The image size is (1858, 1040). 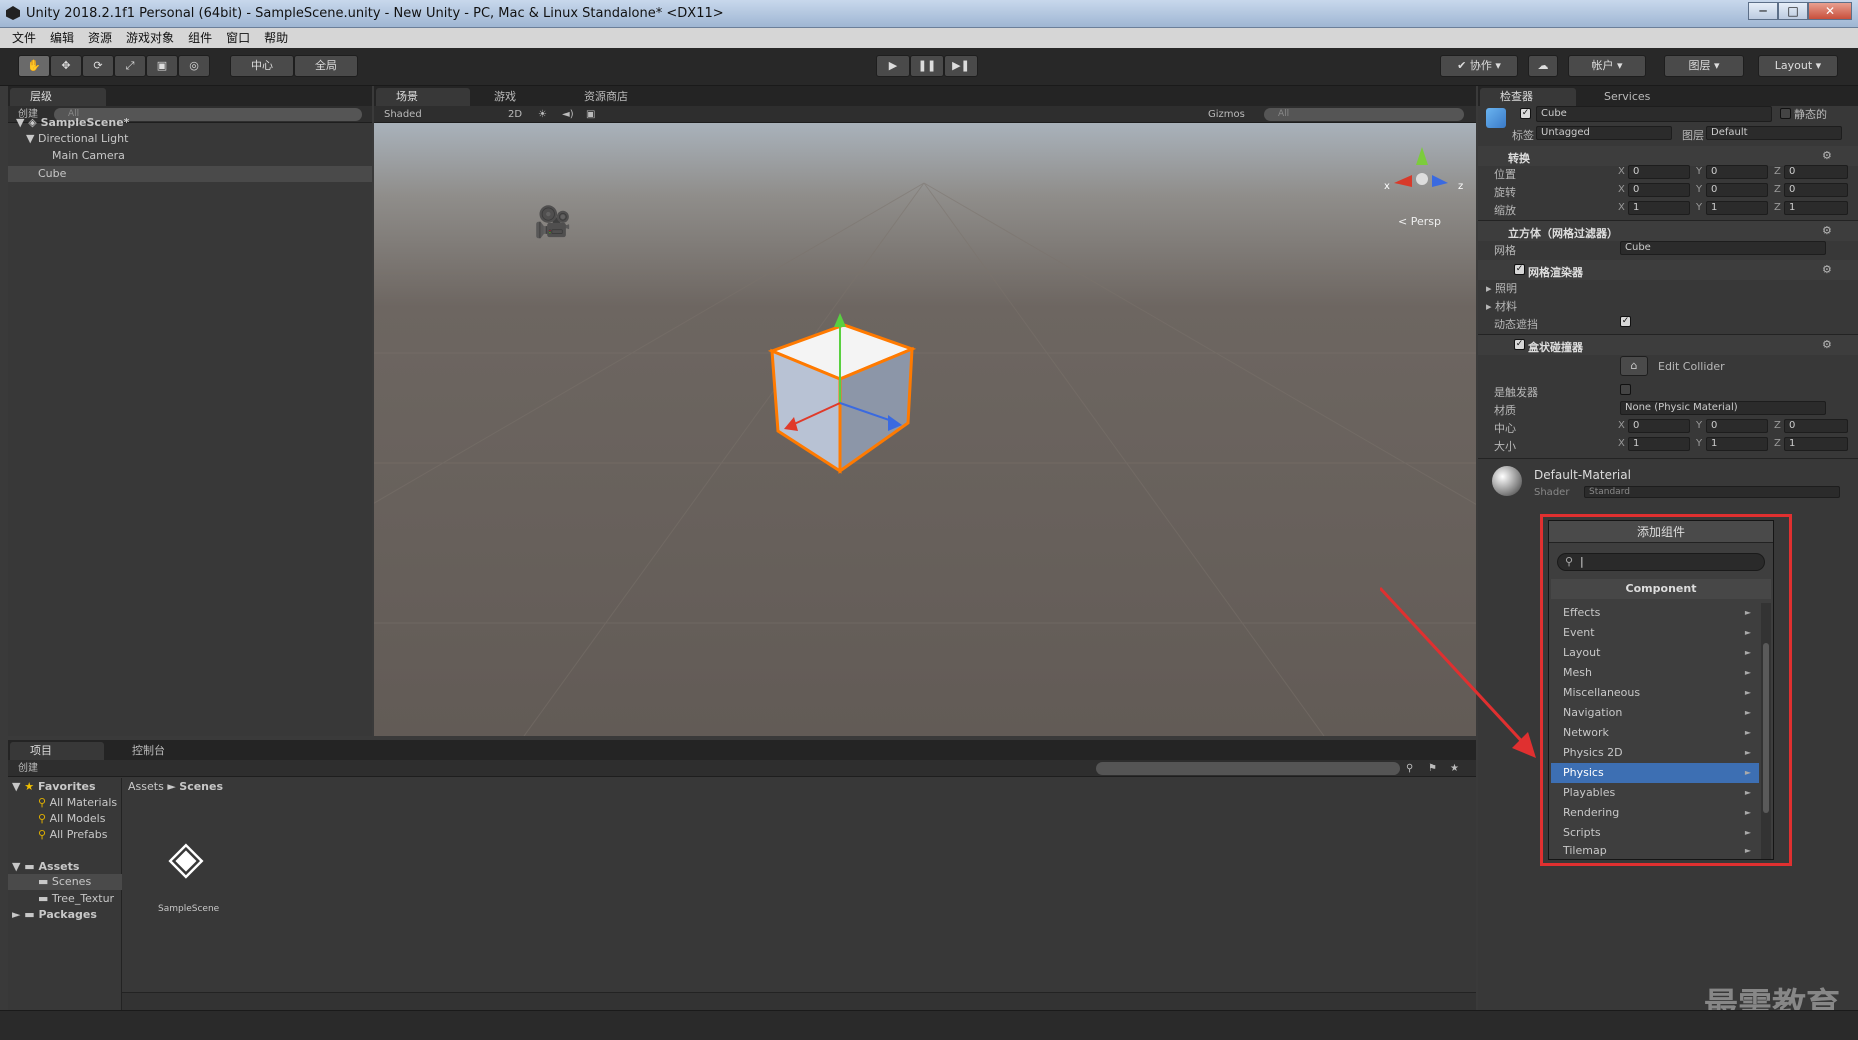 I want to click on mode-2d-toggle: 2D, so click(x=515, y=114).